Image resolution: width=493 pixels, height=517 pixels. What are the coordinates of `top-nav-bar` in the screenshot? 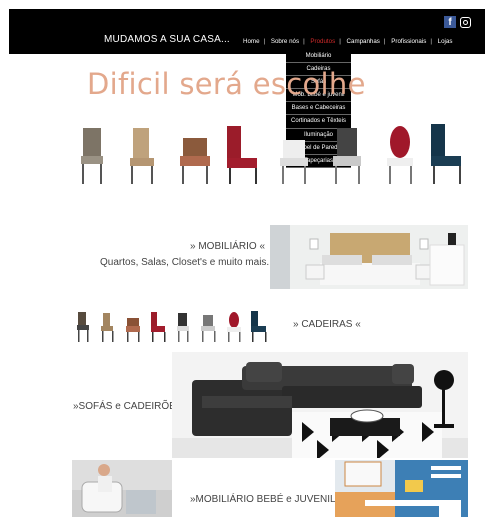 It's located at (247, 31).